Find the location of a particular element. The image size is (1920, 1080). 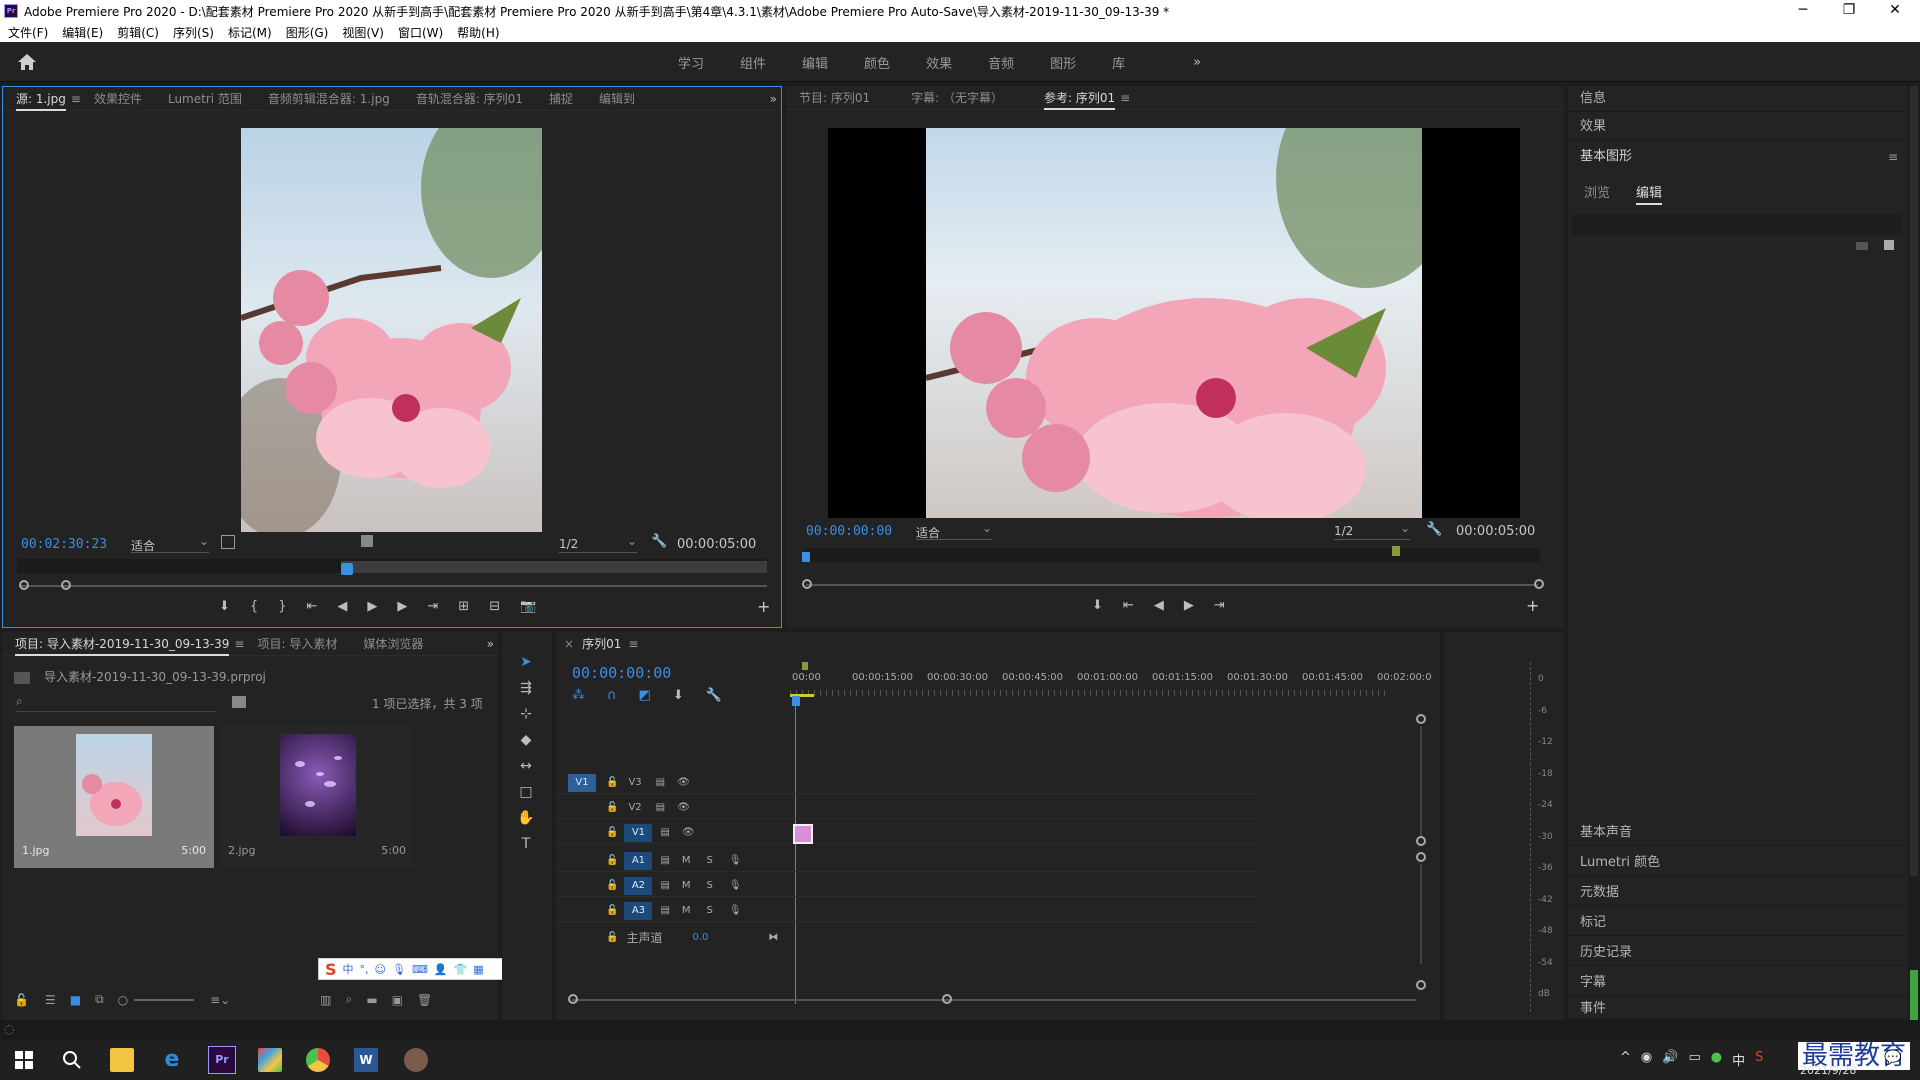

track-a2-label: A2 is located at coordinates (638, 885).